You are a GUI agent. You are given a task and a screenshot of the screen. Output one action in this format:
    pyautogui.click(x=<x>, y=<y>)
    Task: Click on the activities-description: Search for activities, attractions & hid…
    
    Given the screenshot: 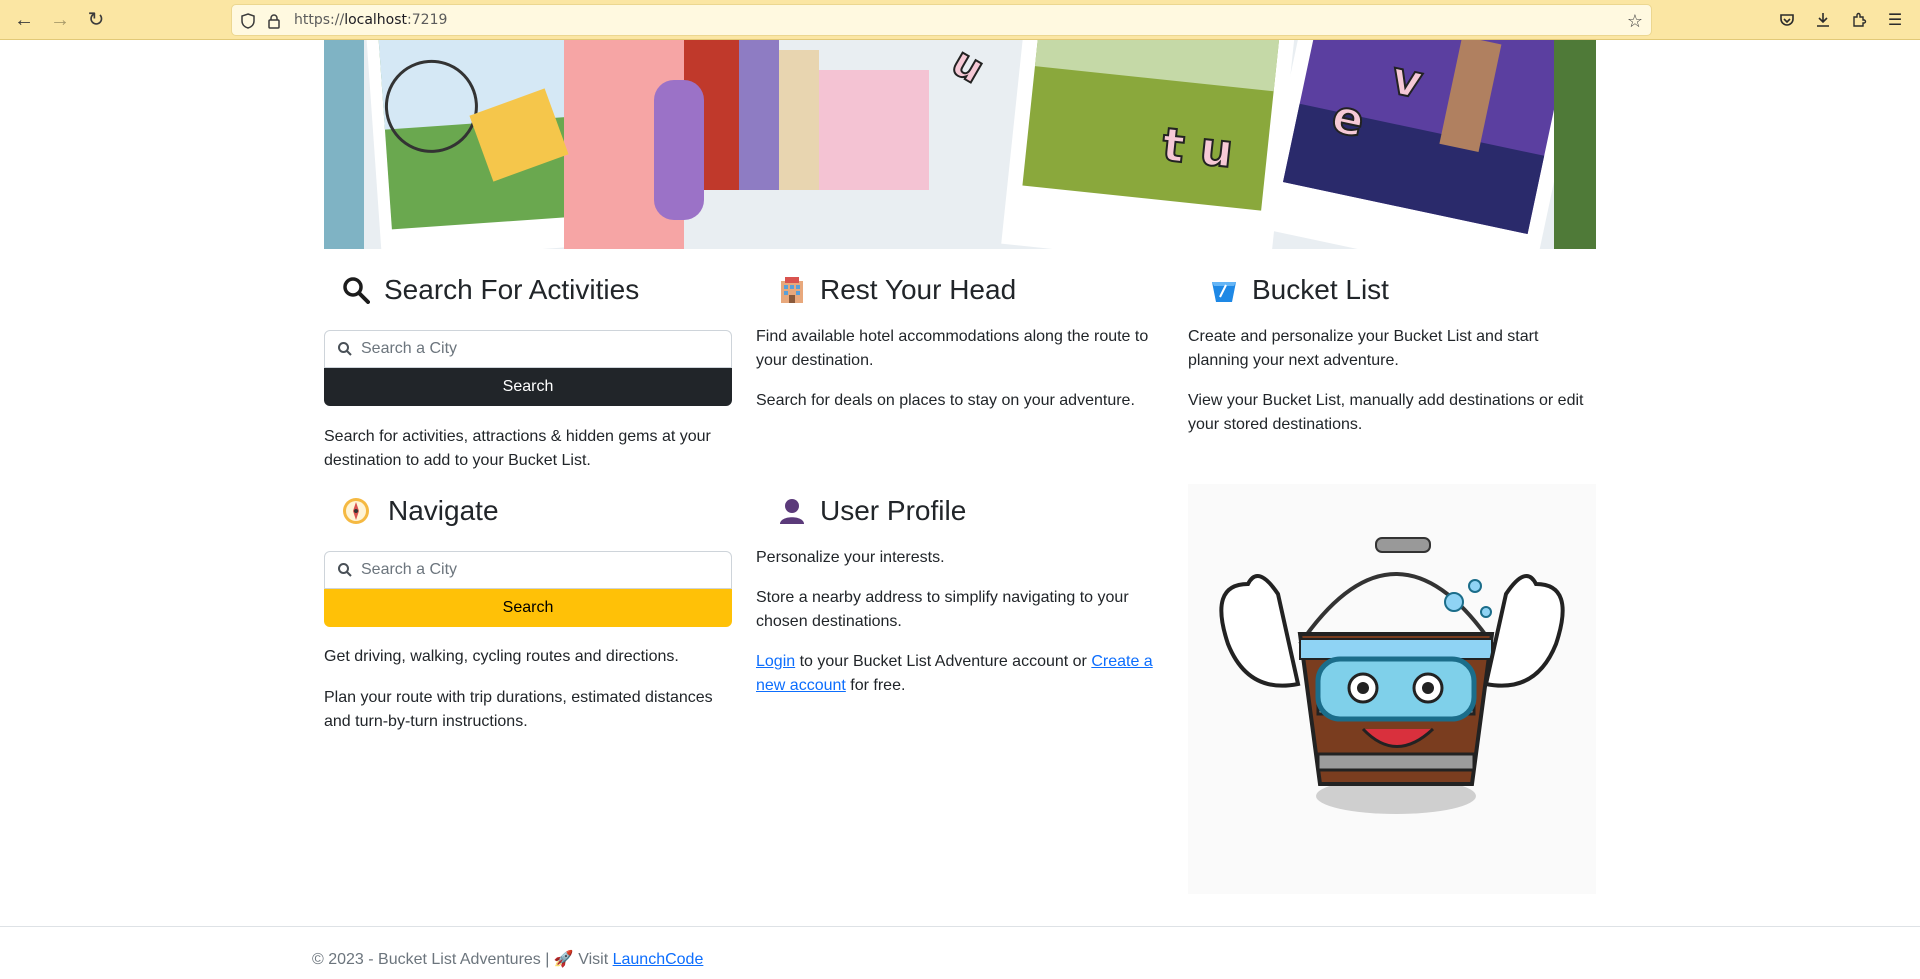 What is the action you would take?
    pyautogui.click(x=517, y=448)
    